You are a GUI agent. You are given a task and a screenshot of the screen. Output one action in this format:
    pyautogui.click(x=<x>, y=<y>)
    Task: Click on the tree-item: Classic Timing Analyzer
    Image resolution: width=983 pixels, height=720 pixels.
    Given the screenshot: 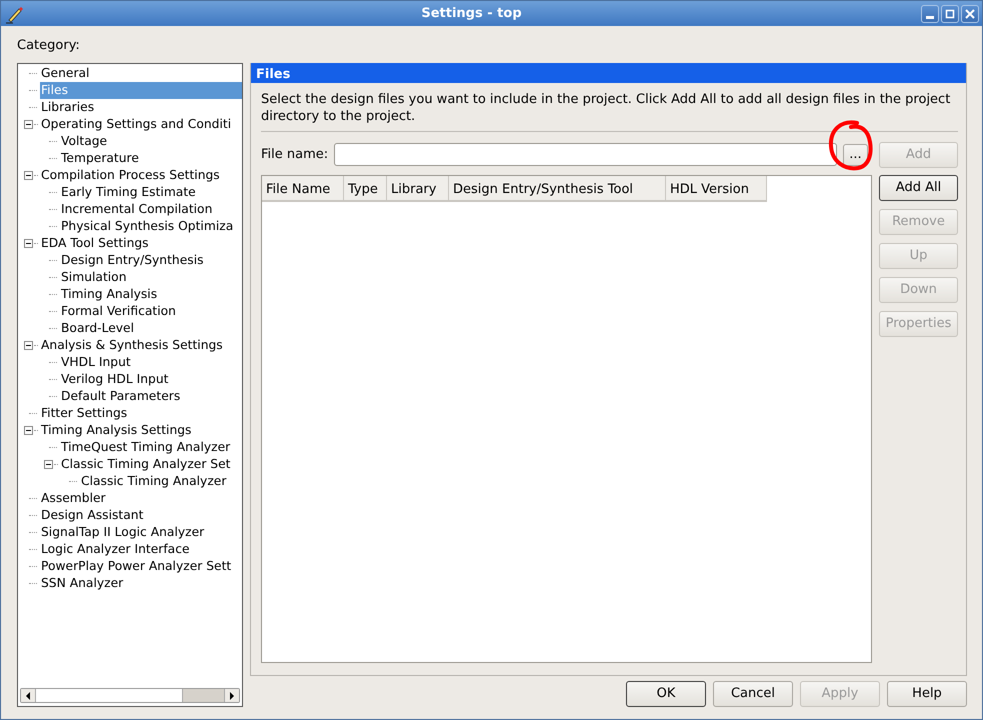 What is the action you would take?
    pyautogui.click(x=154, y=481)
    